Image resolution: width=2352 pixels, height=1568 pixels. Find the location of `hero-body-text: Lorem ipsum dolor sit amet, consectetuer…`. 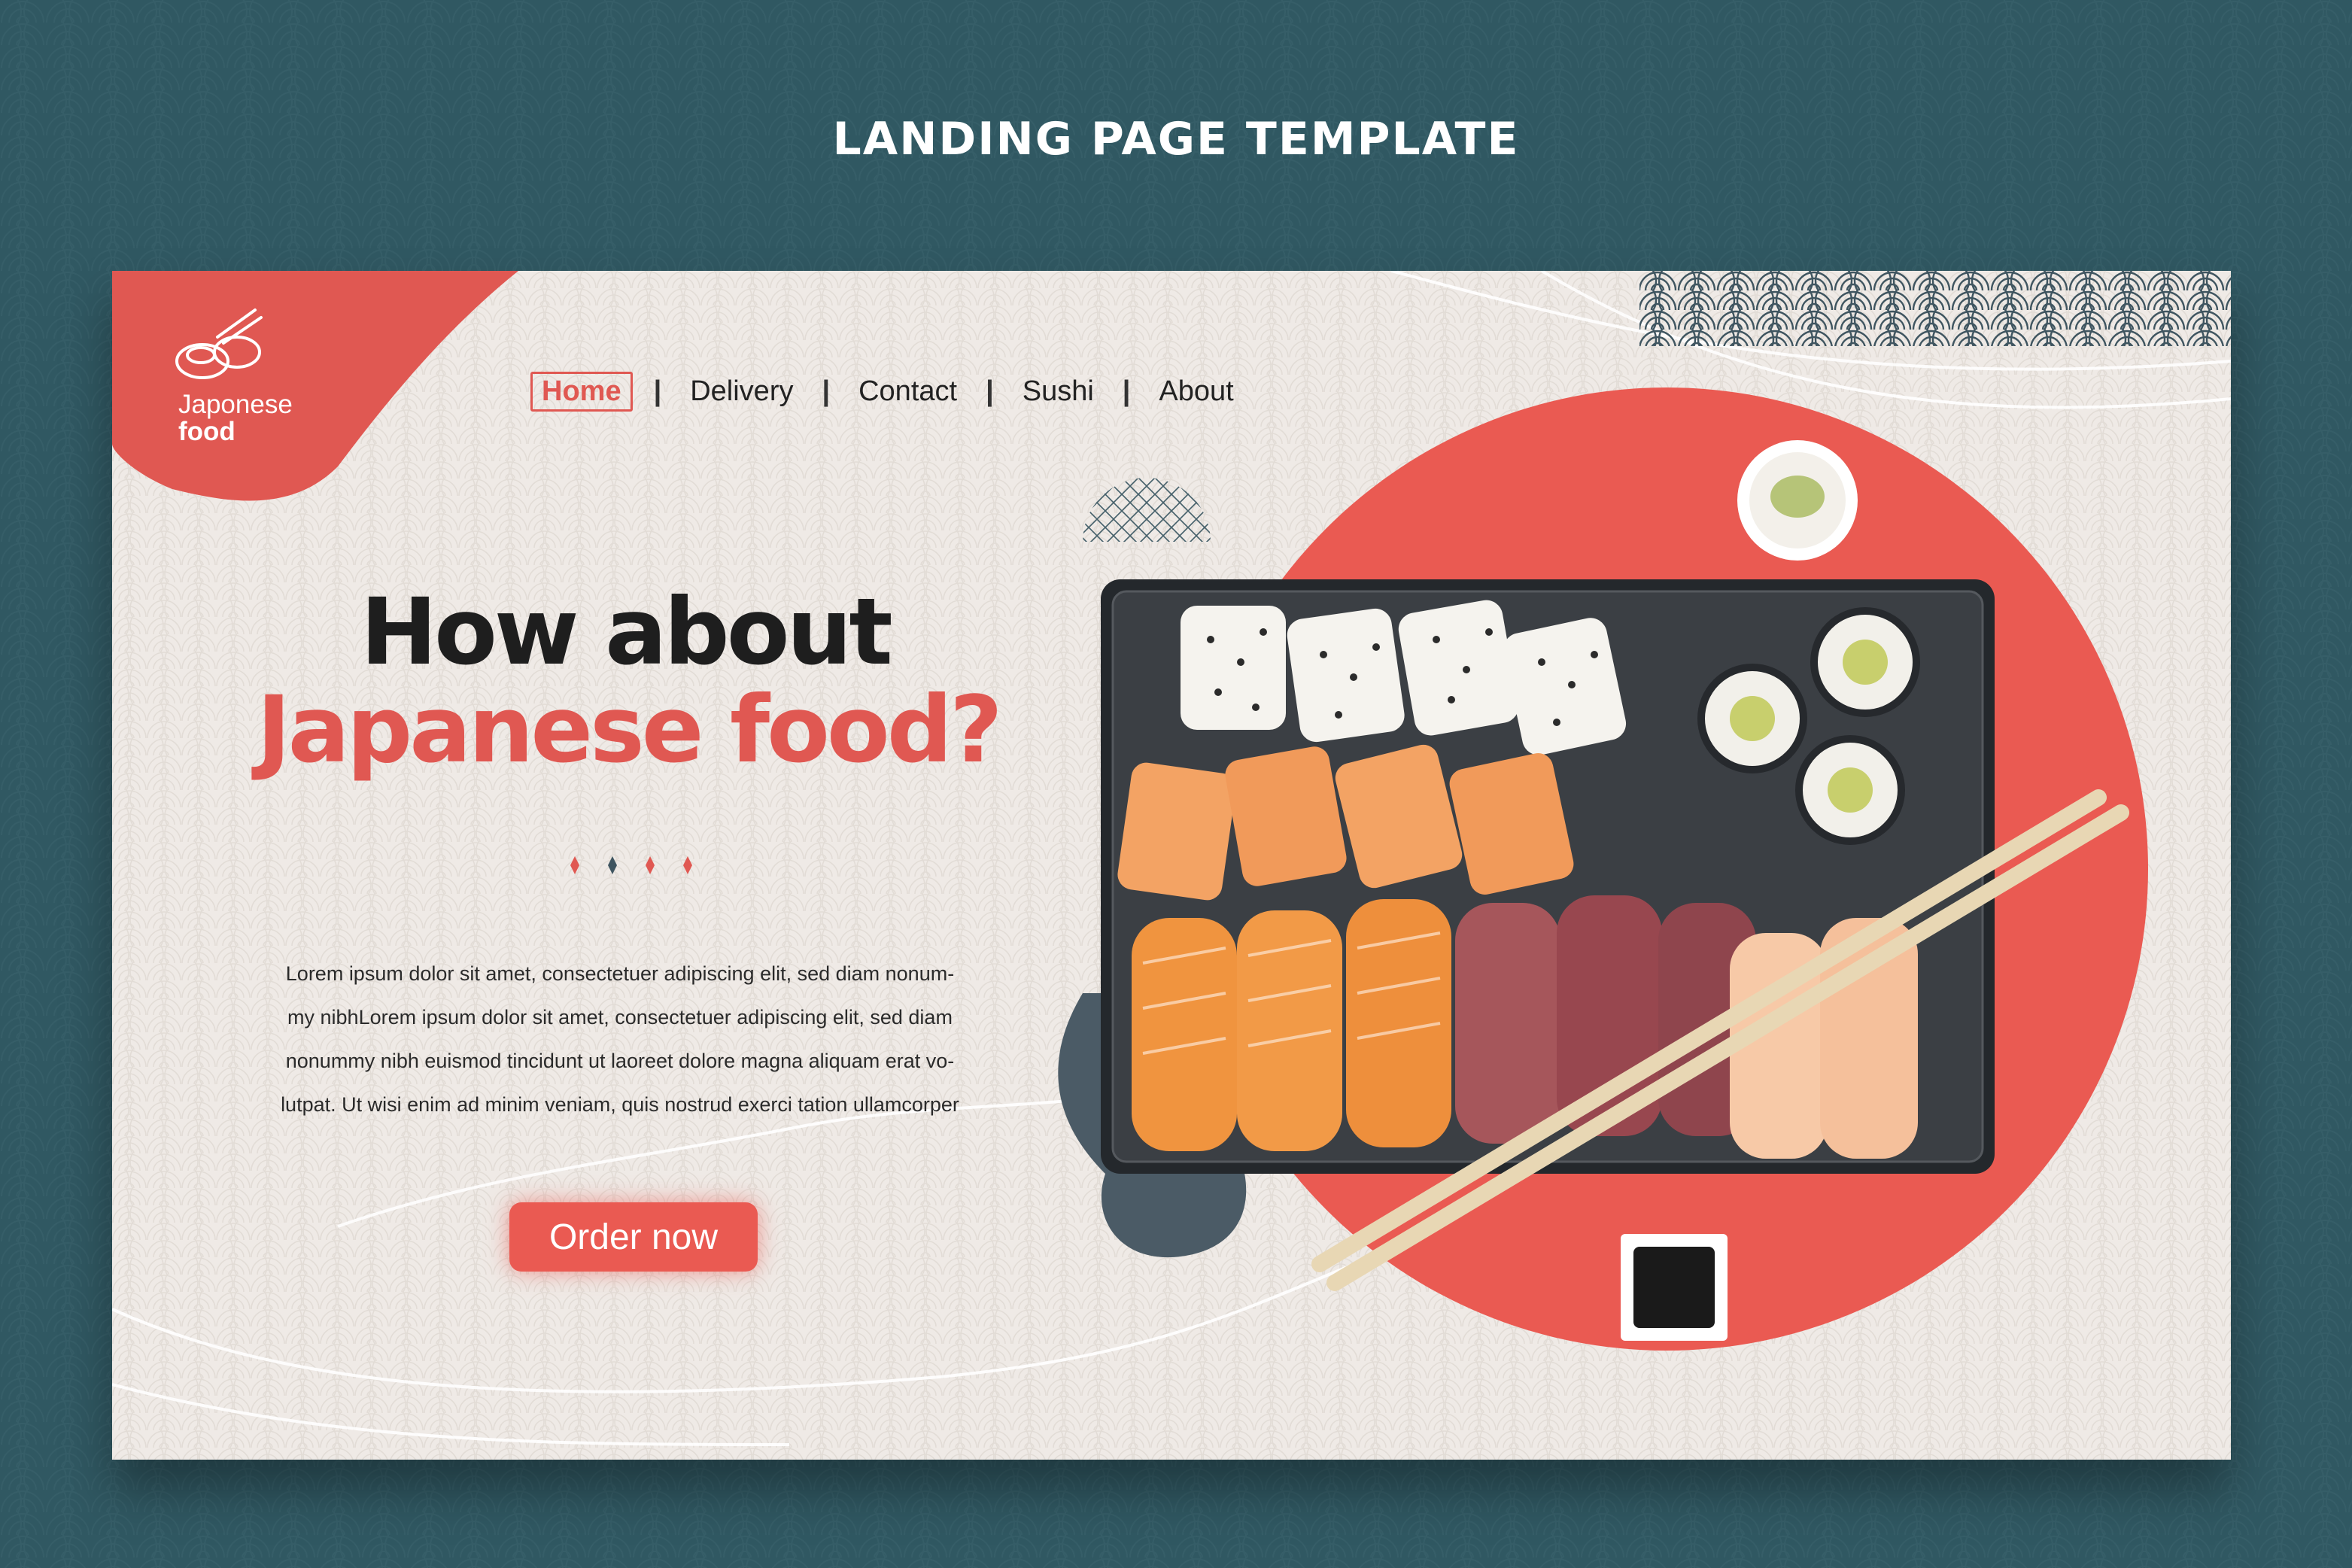

hero-body-text: Lorem ipsum dolor sit amet, consectetuer… is located at coordinates (619, 1039).